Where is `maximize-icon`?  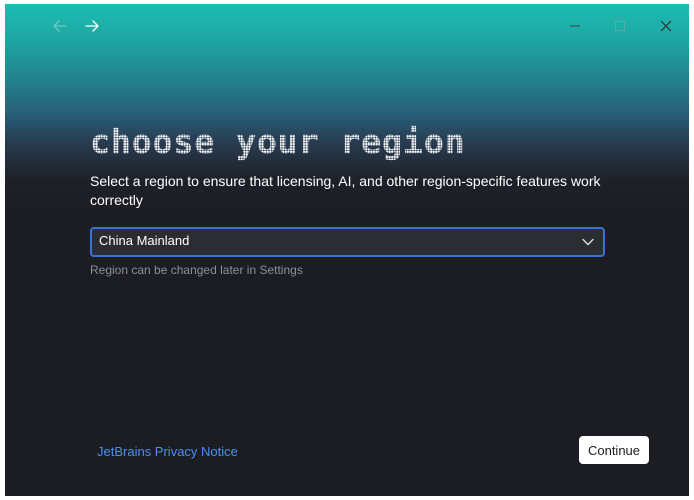 maximize-icon is located at coordinates (620, 26).